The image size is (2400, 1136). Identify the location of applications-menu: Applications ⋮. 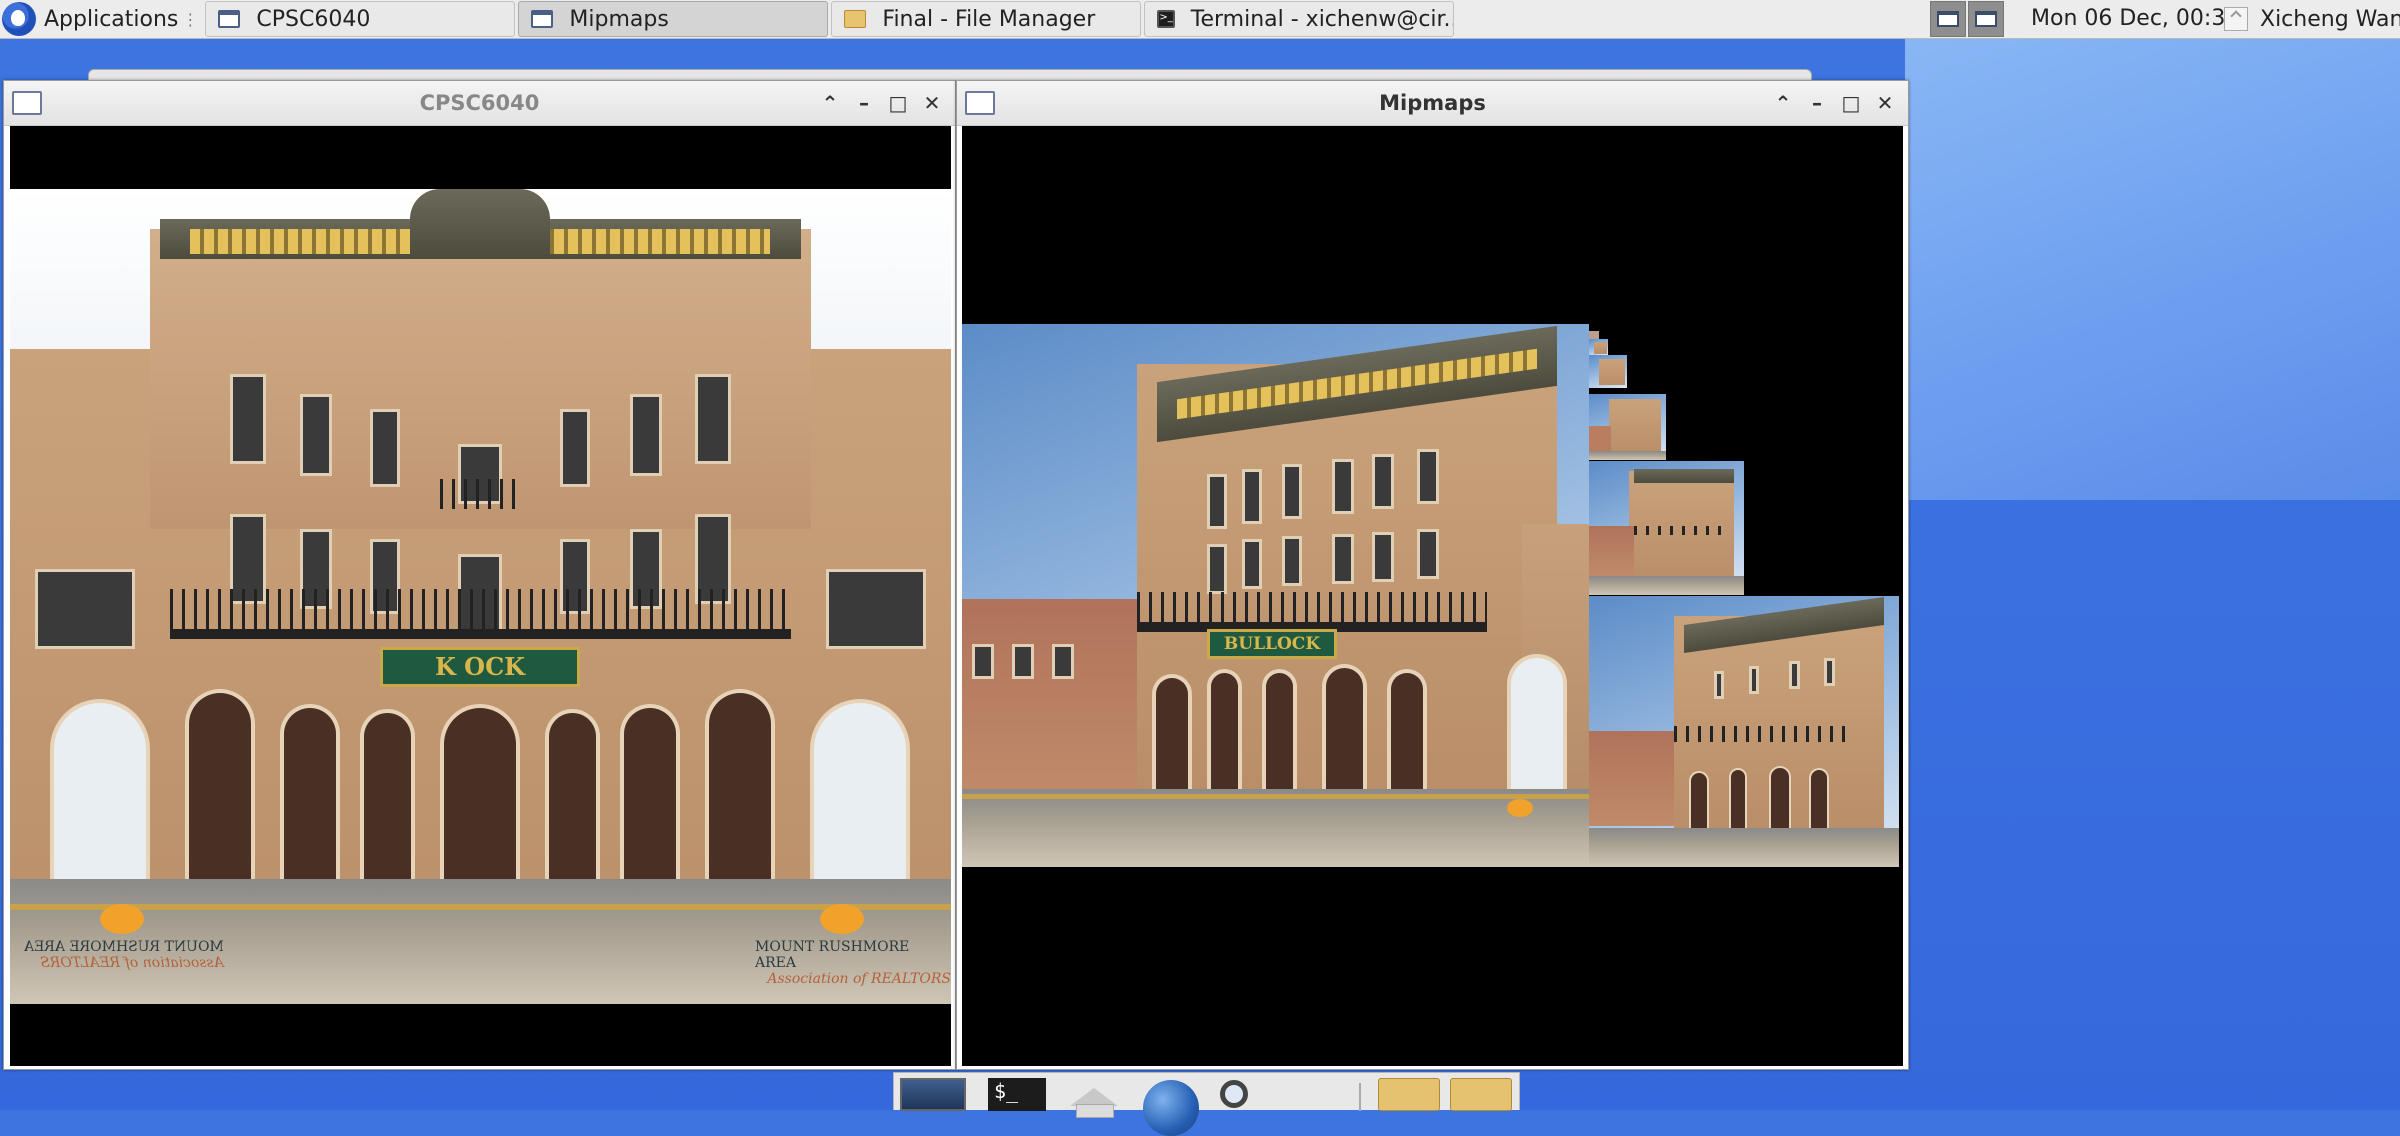
(101, 19).